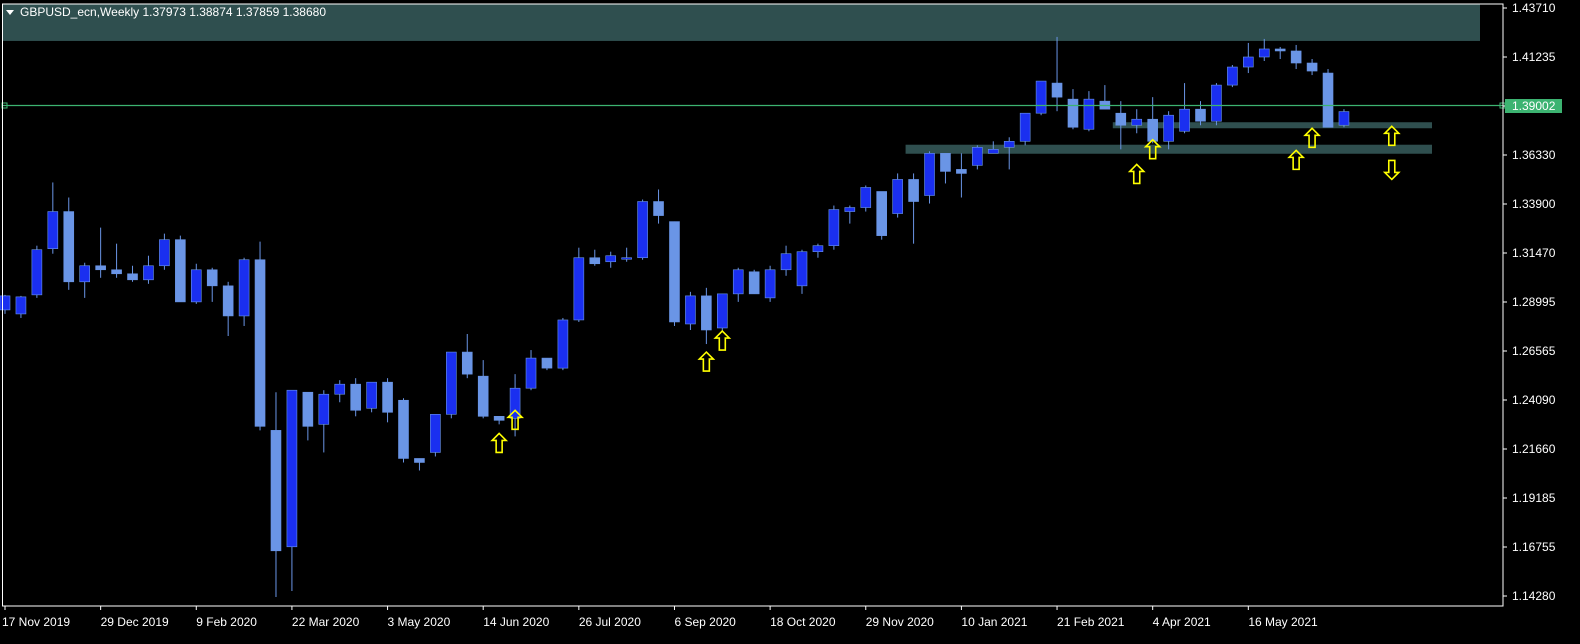 Image resolution: width=1580 pixels, height=644 pixels. What do you see at coordinates (516, 622) in the screenshot?
I see `x-tick-label: 14 Jun 2020` at bounding box center [516, 622].